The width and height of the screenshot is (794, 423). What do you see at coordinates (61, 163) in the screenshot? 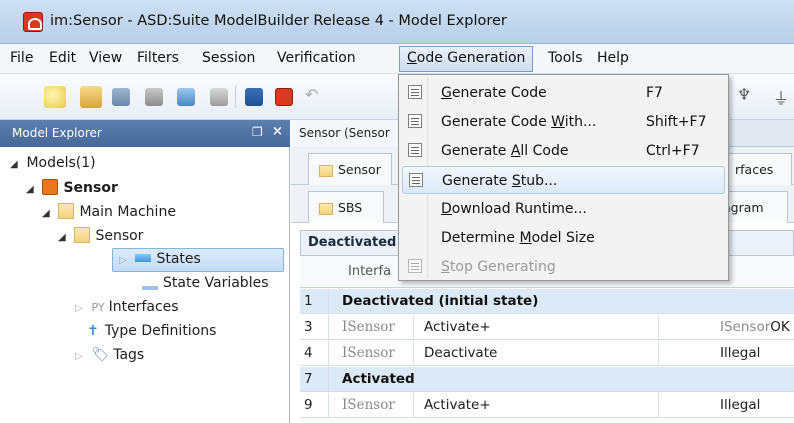
I see `tree-label: Models(1)` at bounding box center [61, 163].